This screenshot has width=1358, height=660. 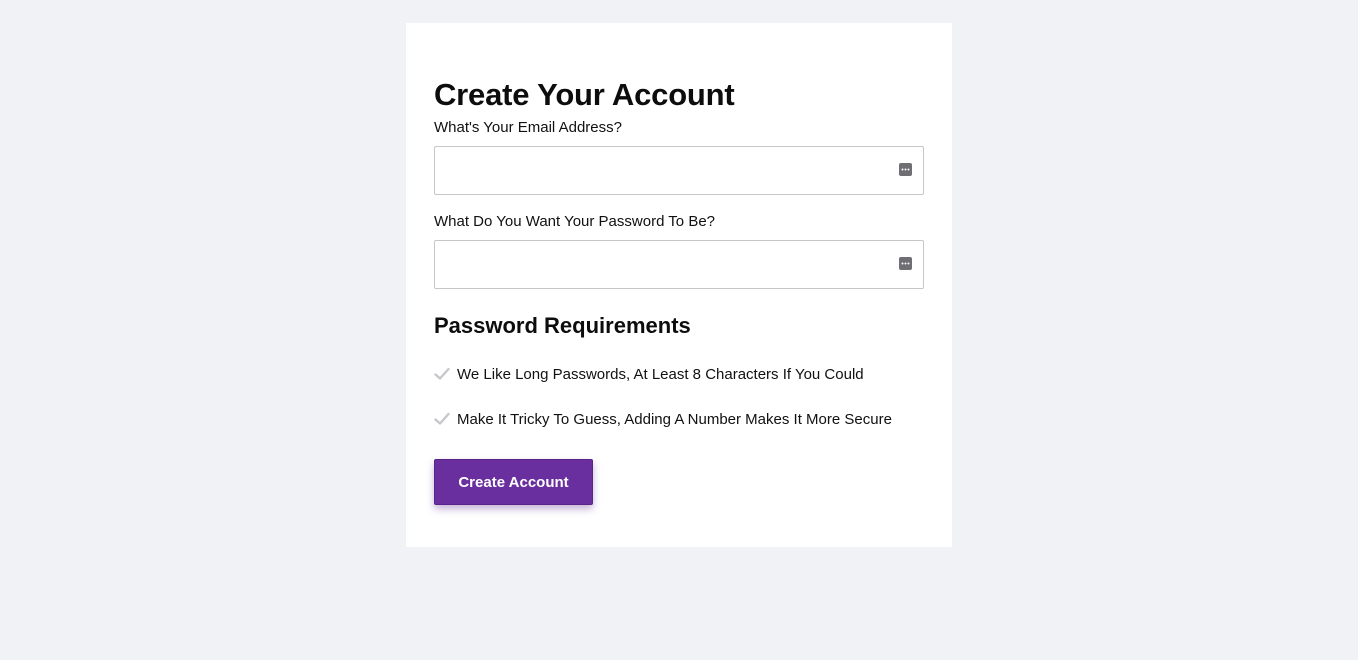 I want to click on page-title: Create Your Account, so click(x=584, y=94).